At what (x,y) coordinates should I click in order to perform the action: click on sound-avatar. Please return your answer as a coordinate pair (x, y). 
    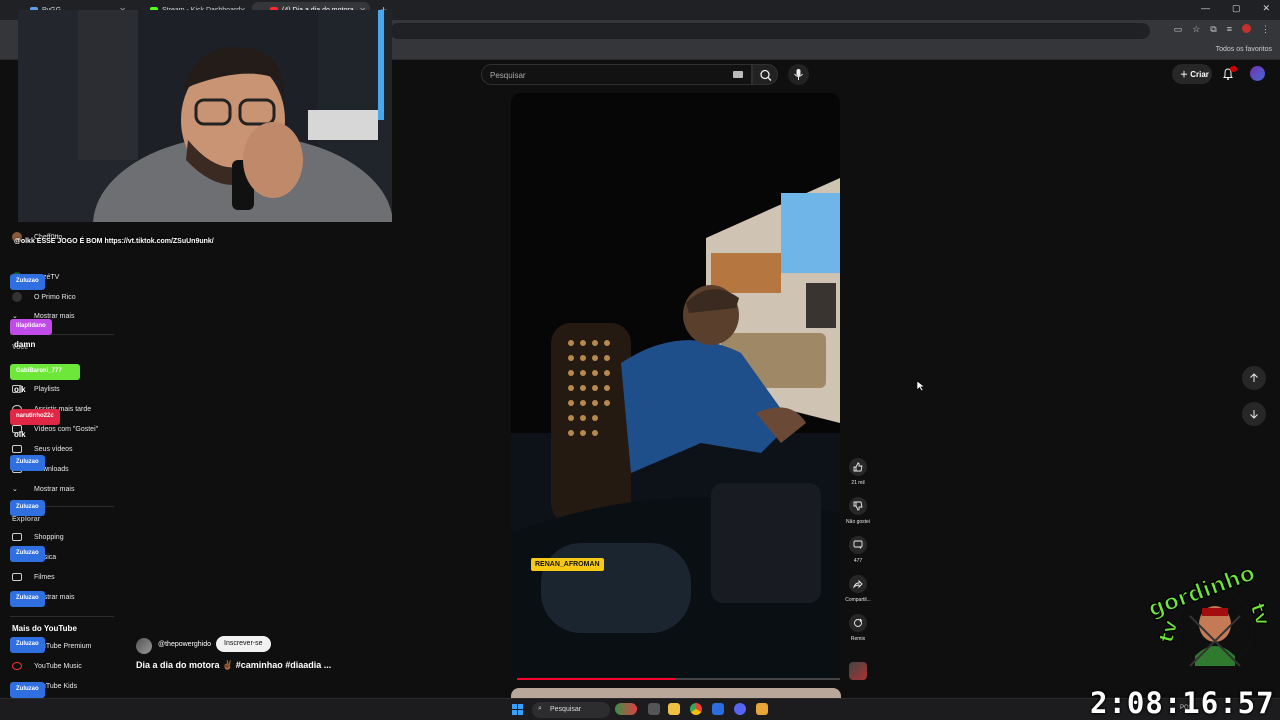
    Looking at the image, I should click on (858, 671).